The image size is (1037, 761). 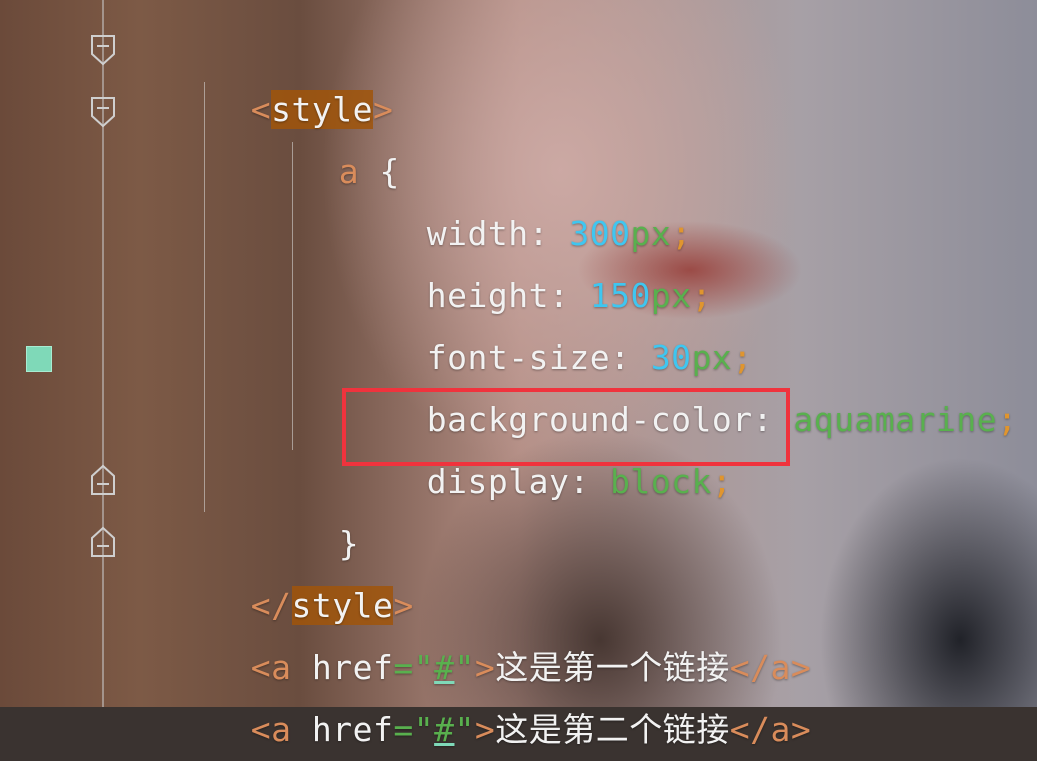 What do you see at coordinates (539, 197) in the screenshot?
I see `code-line-width: width: 300px;` at bounding box center [539, 197].